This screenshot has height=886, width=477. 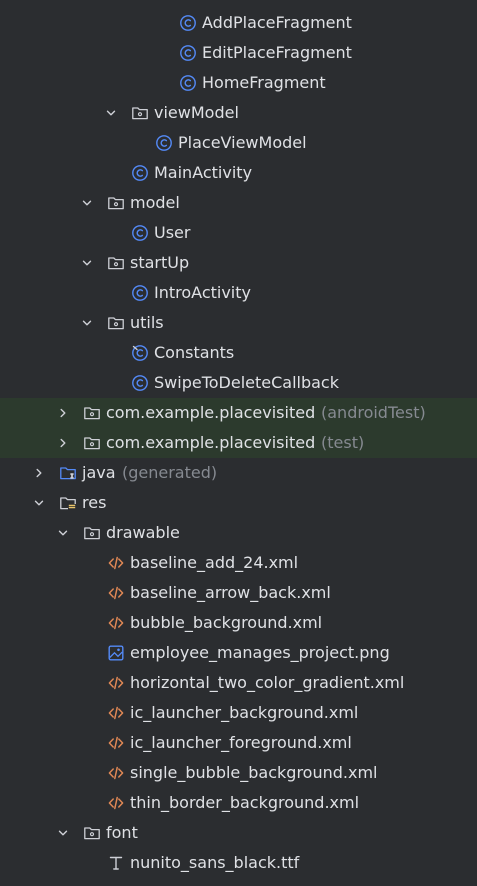 I want to click on tree-item-label: bubble_background.xml, so click(x=226, y=622).